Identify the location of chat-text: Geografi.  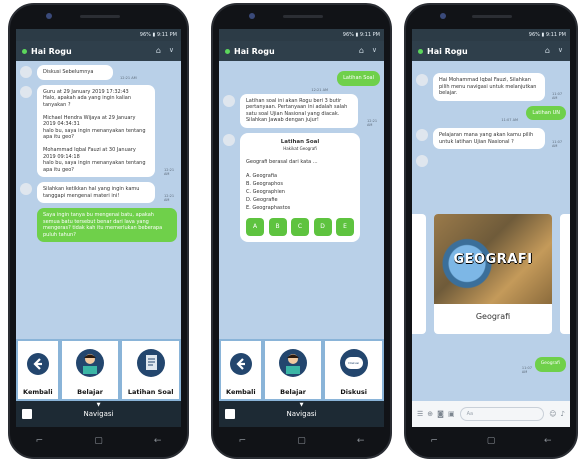
(550, 363).